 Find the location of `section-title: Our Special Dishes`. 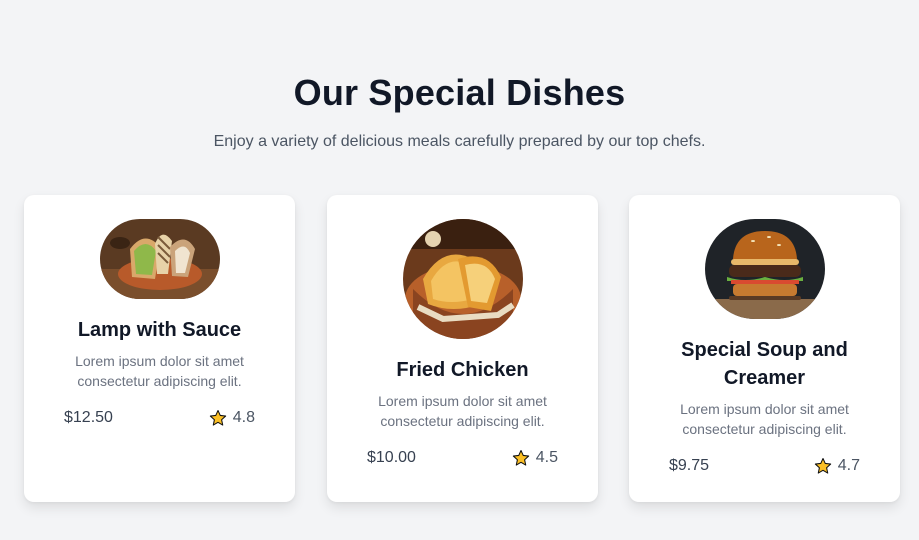

section-title: Our Special Dishes is located at coordinates (459, 92).